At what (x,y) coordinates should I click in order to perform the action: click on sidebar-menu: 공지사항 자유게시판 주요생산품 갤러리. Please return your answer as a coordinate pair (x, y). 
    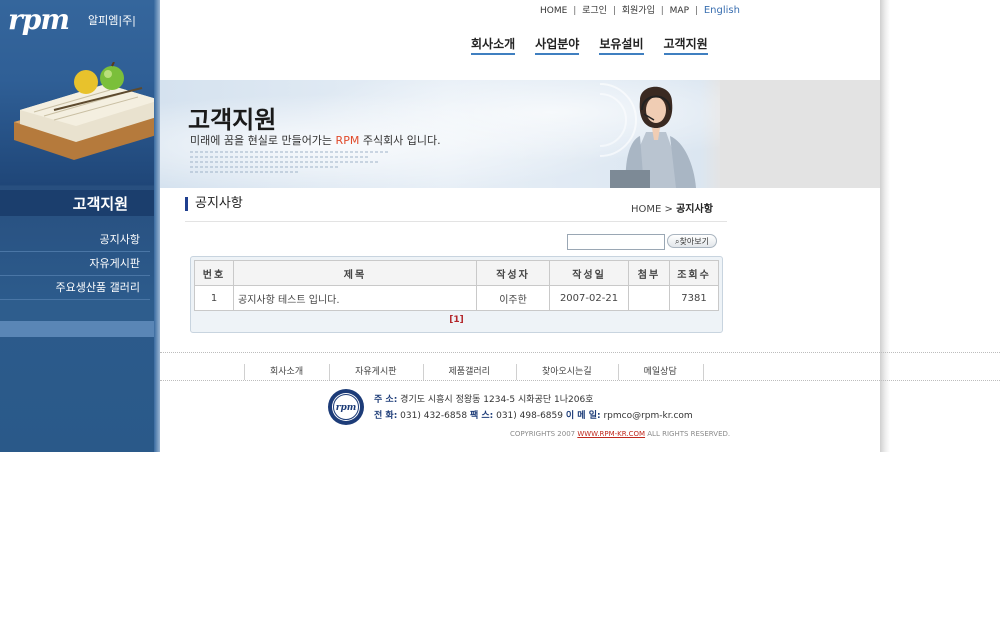
    Looking at the image, I should click on (75, 264).